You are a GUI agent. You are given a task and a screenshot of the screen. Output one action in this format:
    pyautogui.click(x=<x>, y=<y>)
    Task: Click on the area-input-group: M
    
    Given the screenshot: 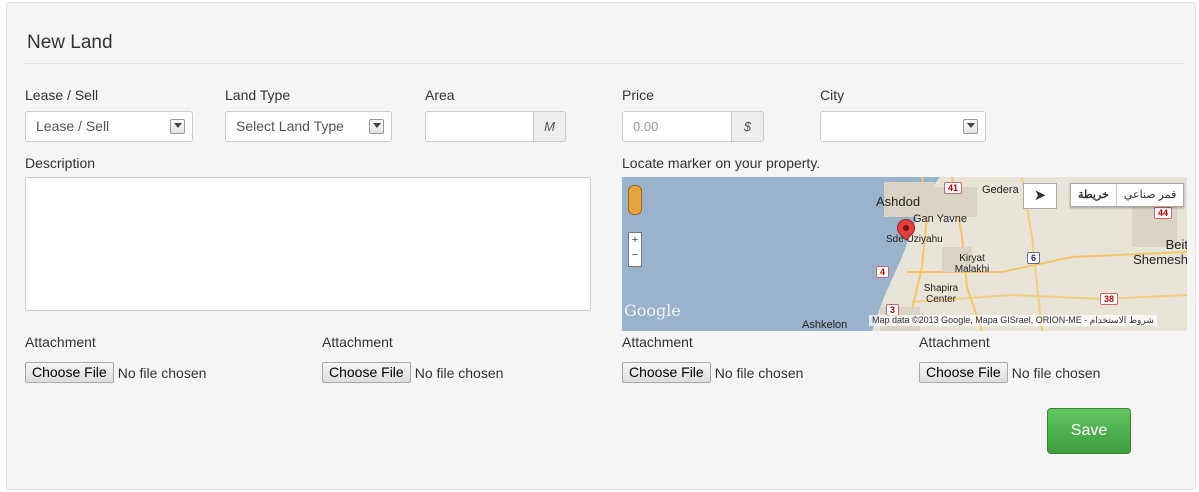 What is the action you would take?
    pyautogui.click(x=495, y=126)
    